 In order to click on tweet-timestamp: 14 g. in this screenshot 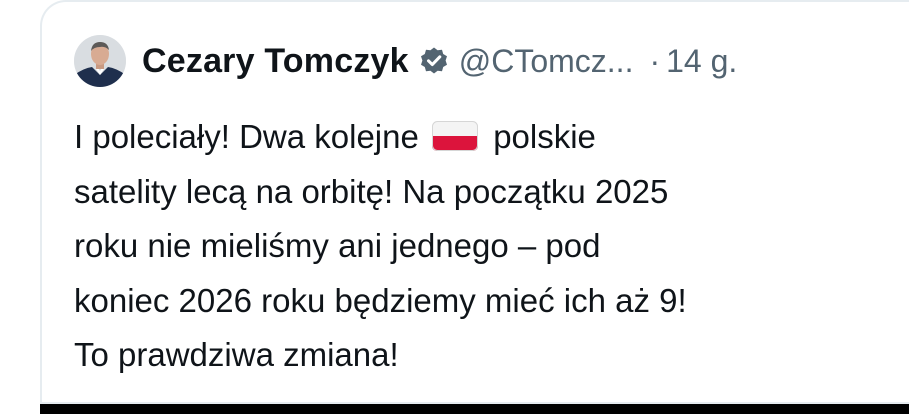, I will do `click(701, 61)`.